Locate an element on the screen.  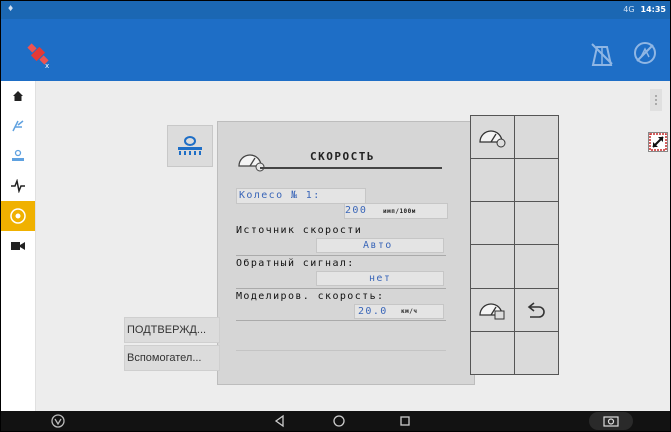
softkey-speedometer-settings is located at coordinates (492, 136).